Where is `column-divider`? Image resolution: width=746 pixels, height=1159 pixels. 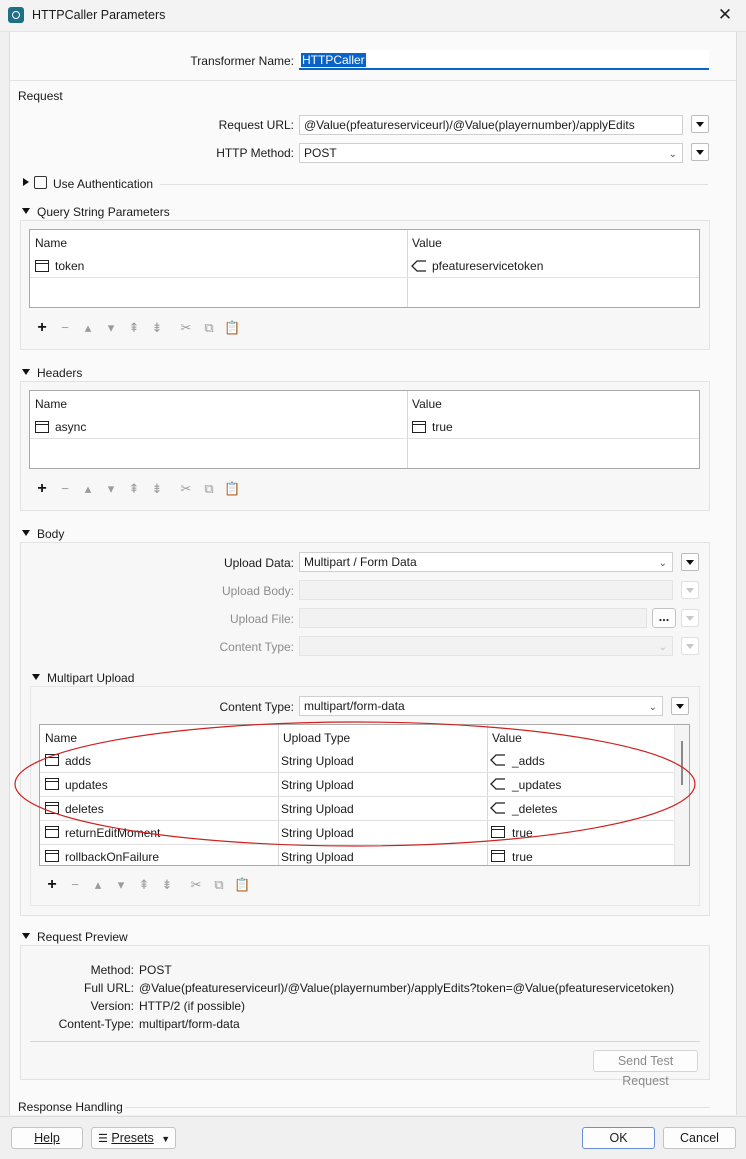
column-divider is located at coordinates (407, 268).